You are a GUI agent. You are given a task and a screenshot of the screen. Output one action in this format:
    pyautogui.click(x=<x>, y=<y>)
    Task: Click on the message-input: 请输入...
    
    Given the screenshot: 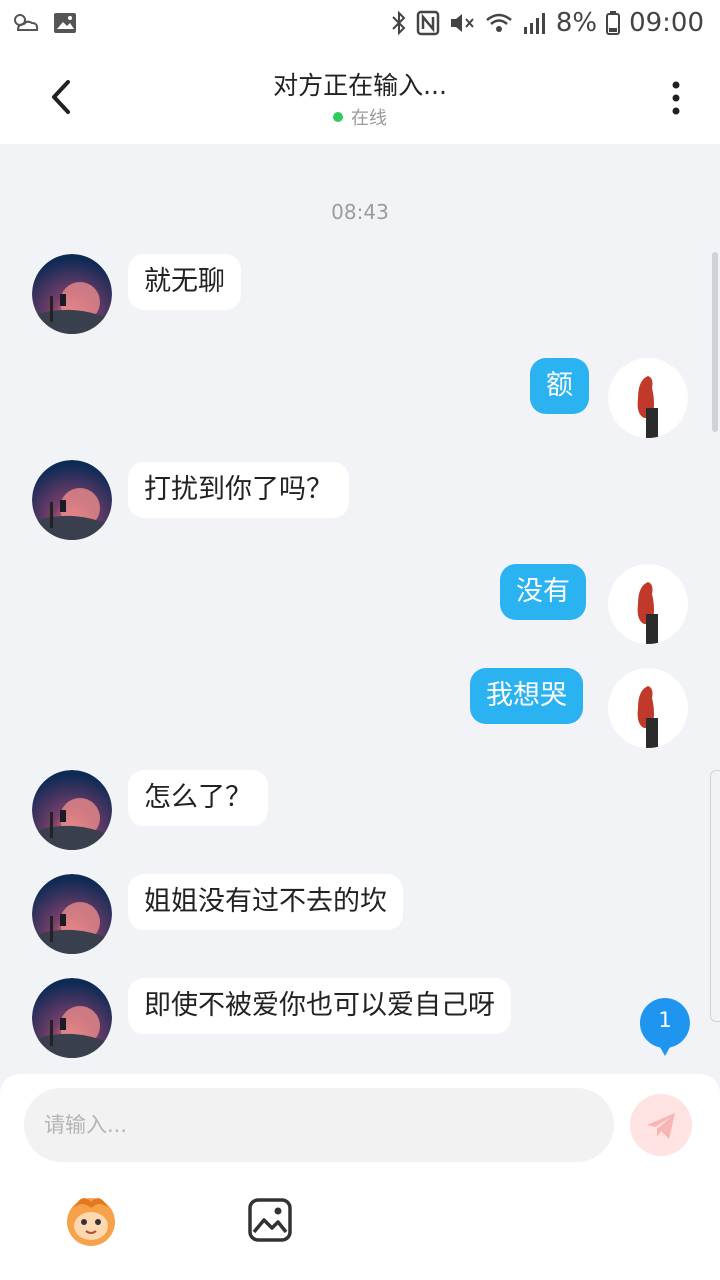 What is the action you would take?
    pyautogui.click(x=319, y=1125)
    